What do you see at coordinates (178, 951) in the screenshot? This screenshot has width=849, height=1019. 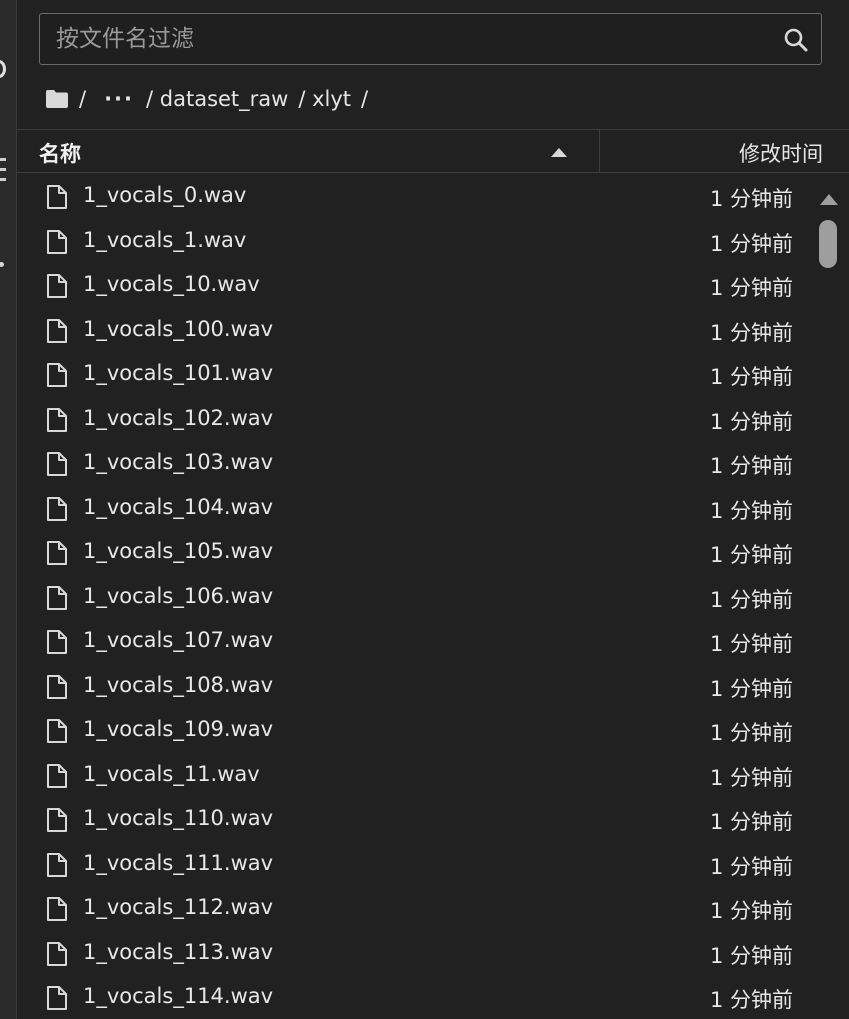 I see `file-name: 1_vocals_113.wav` at bounding box center [178, 951].